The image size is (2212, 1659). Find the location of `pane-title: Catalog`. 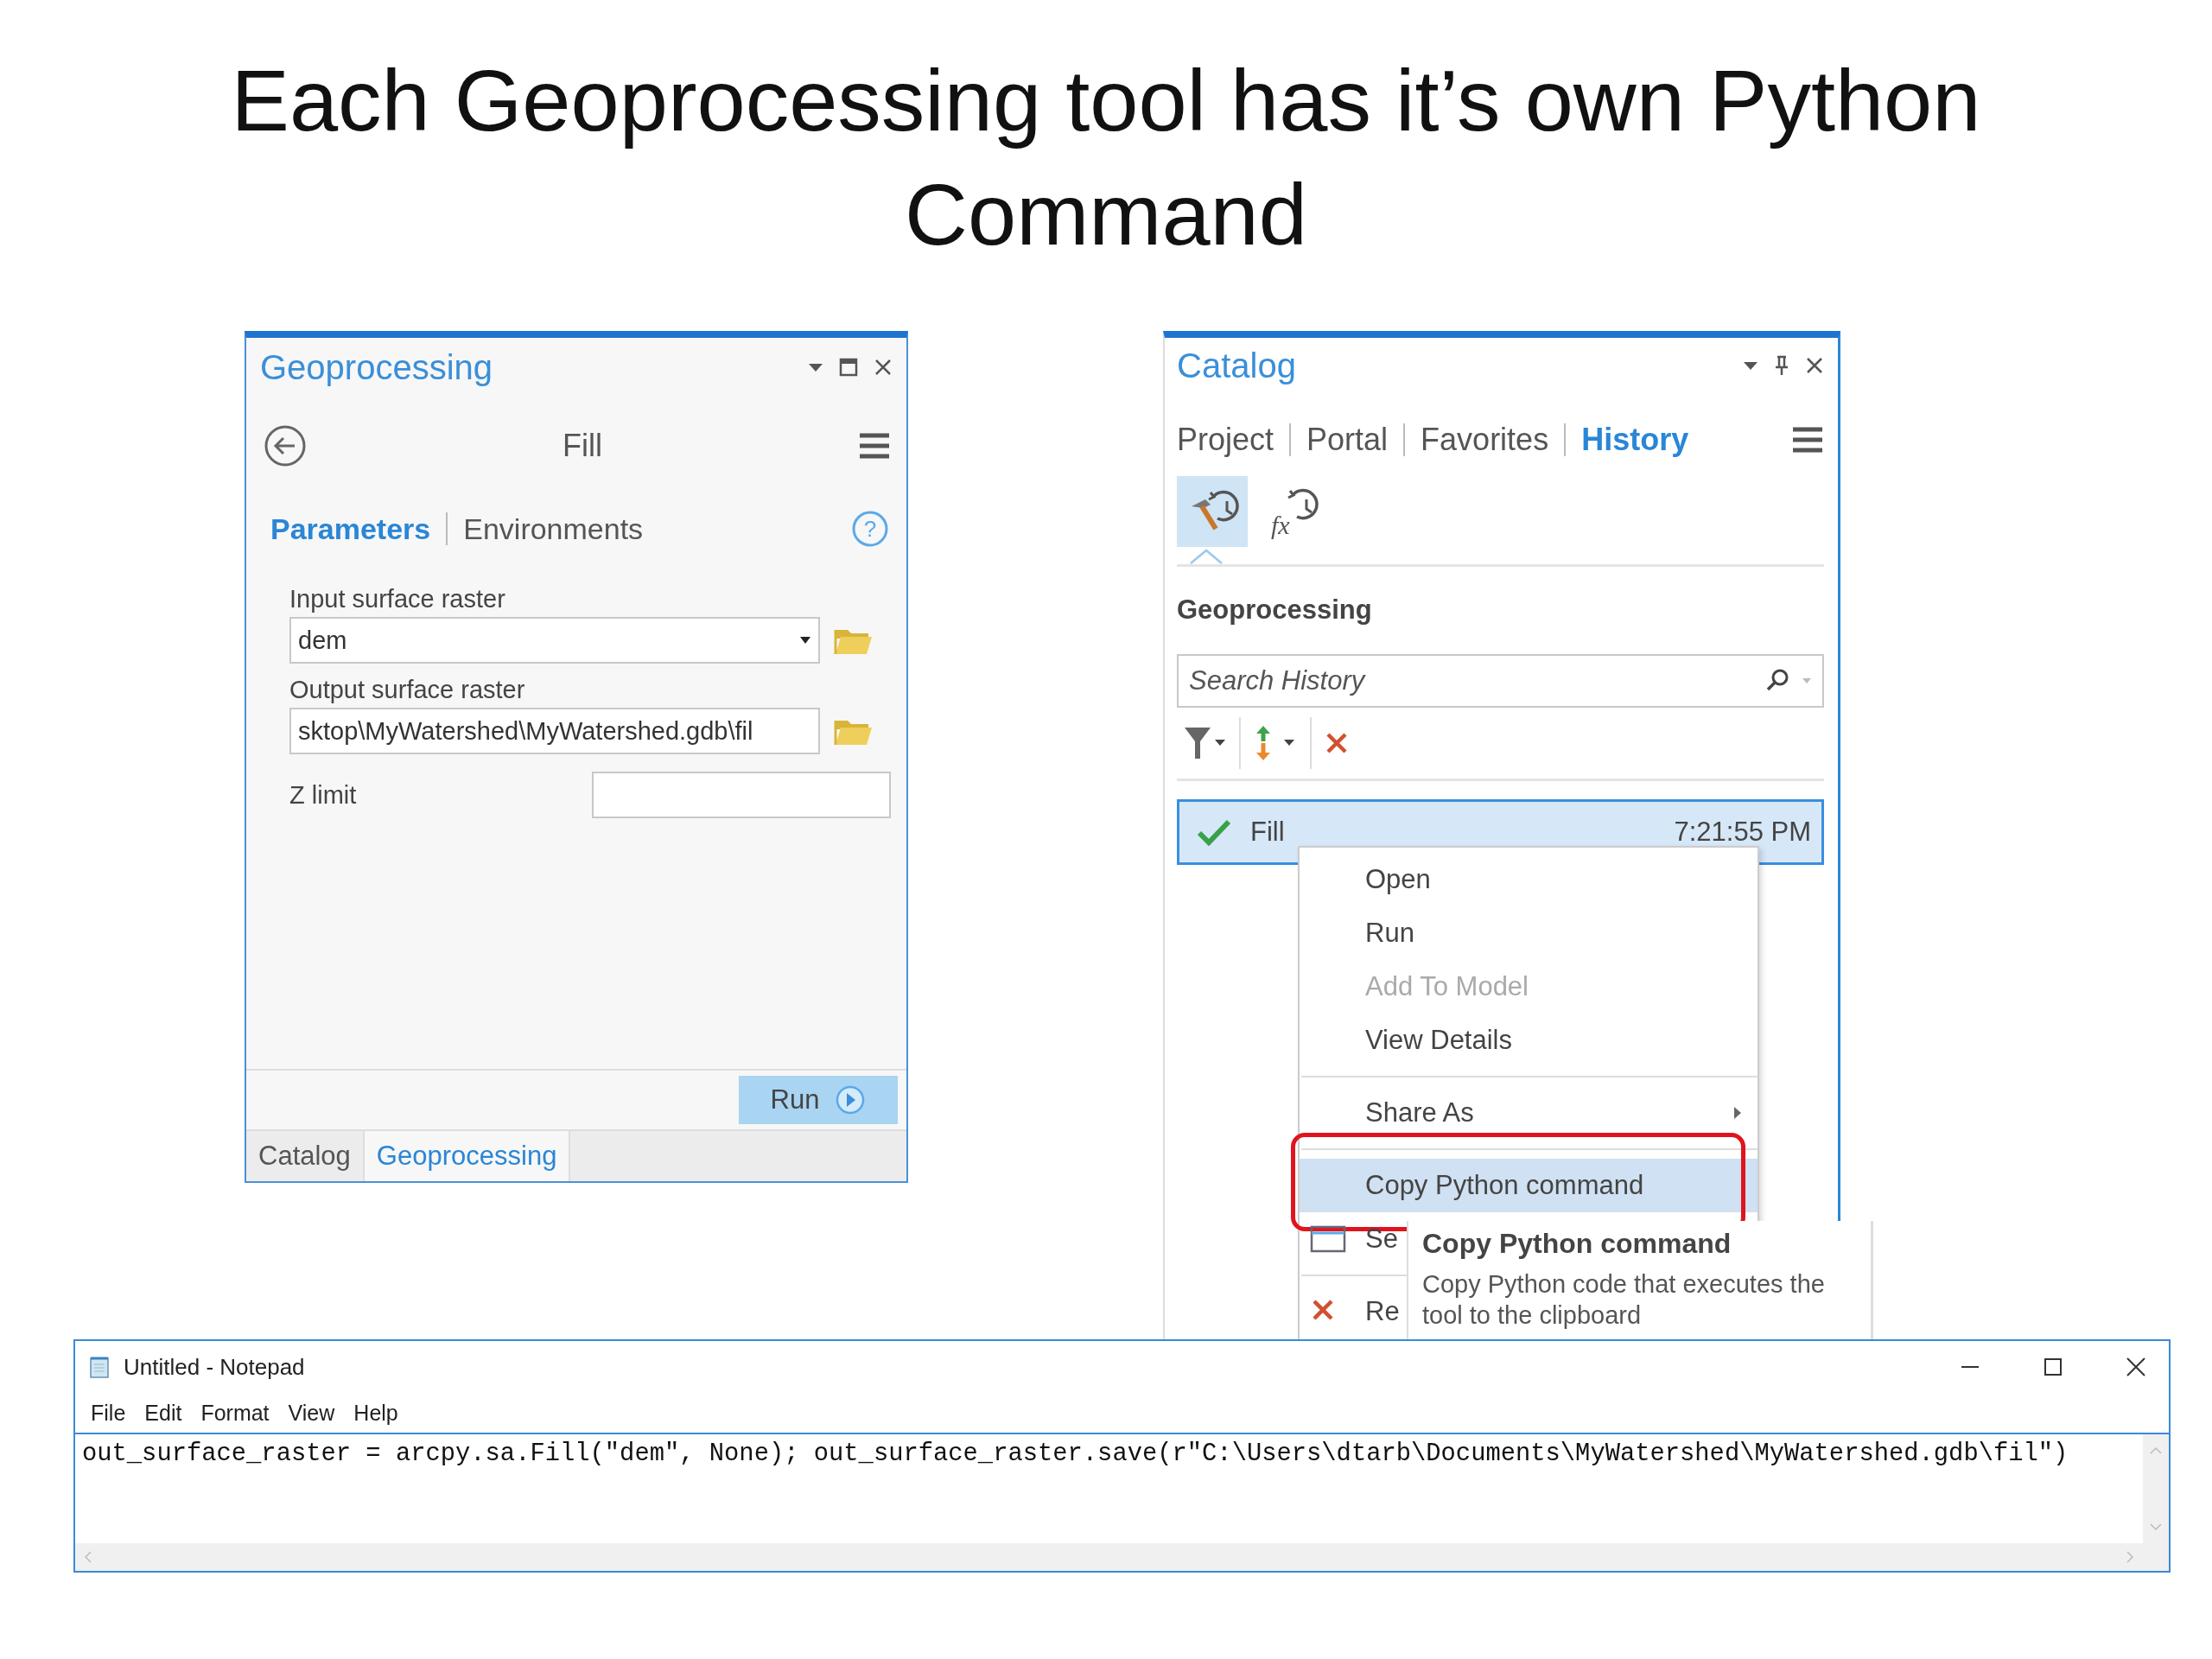

pane-title: Catalog is located at coordinates (1236, 365).